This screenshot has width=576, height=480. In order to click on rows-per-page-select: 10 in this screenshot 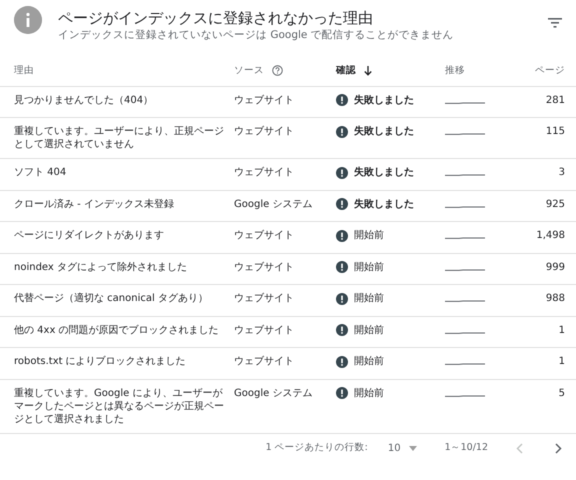, I will do `click(402, 448)`.